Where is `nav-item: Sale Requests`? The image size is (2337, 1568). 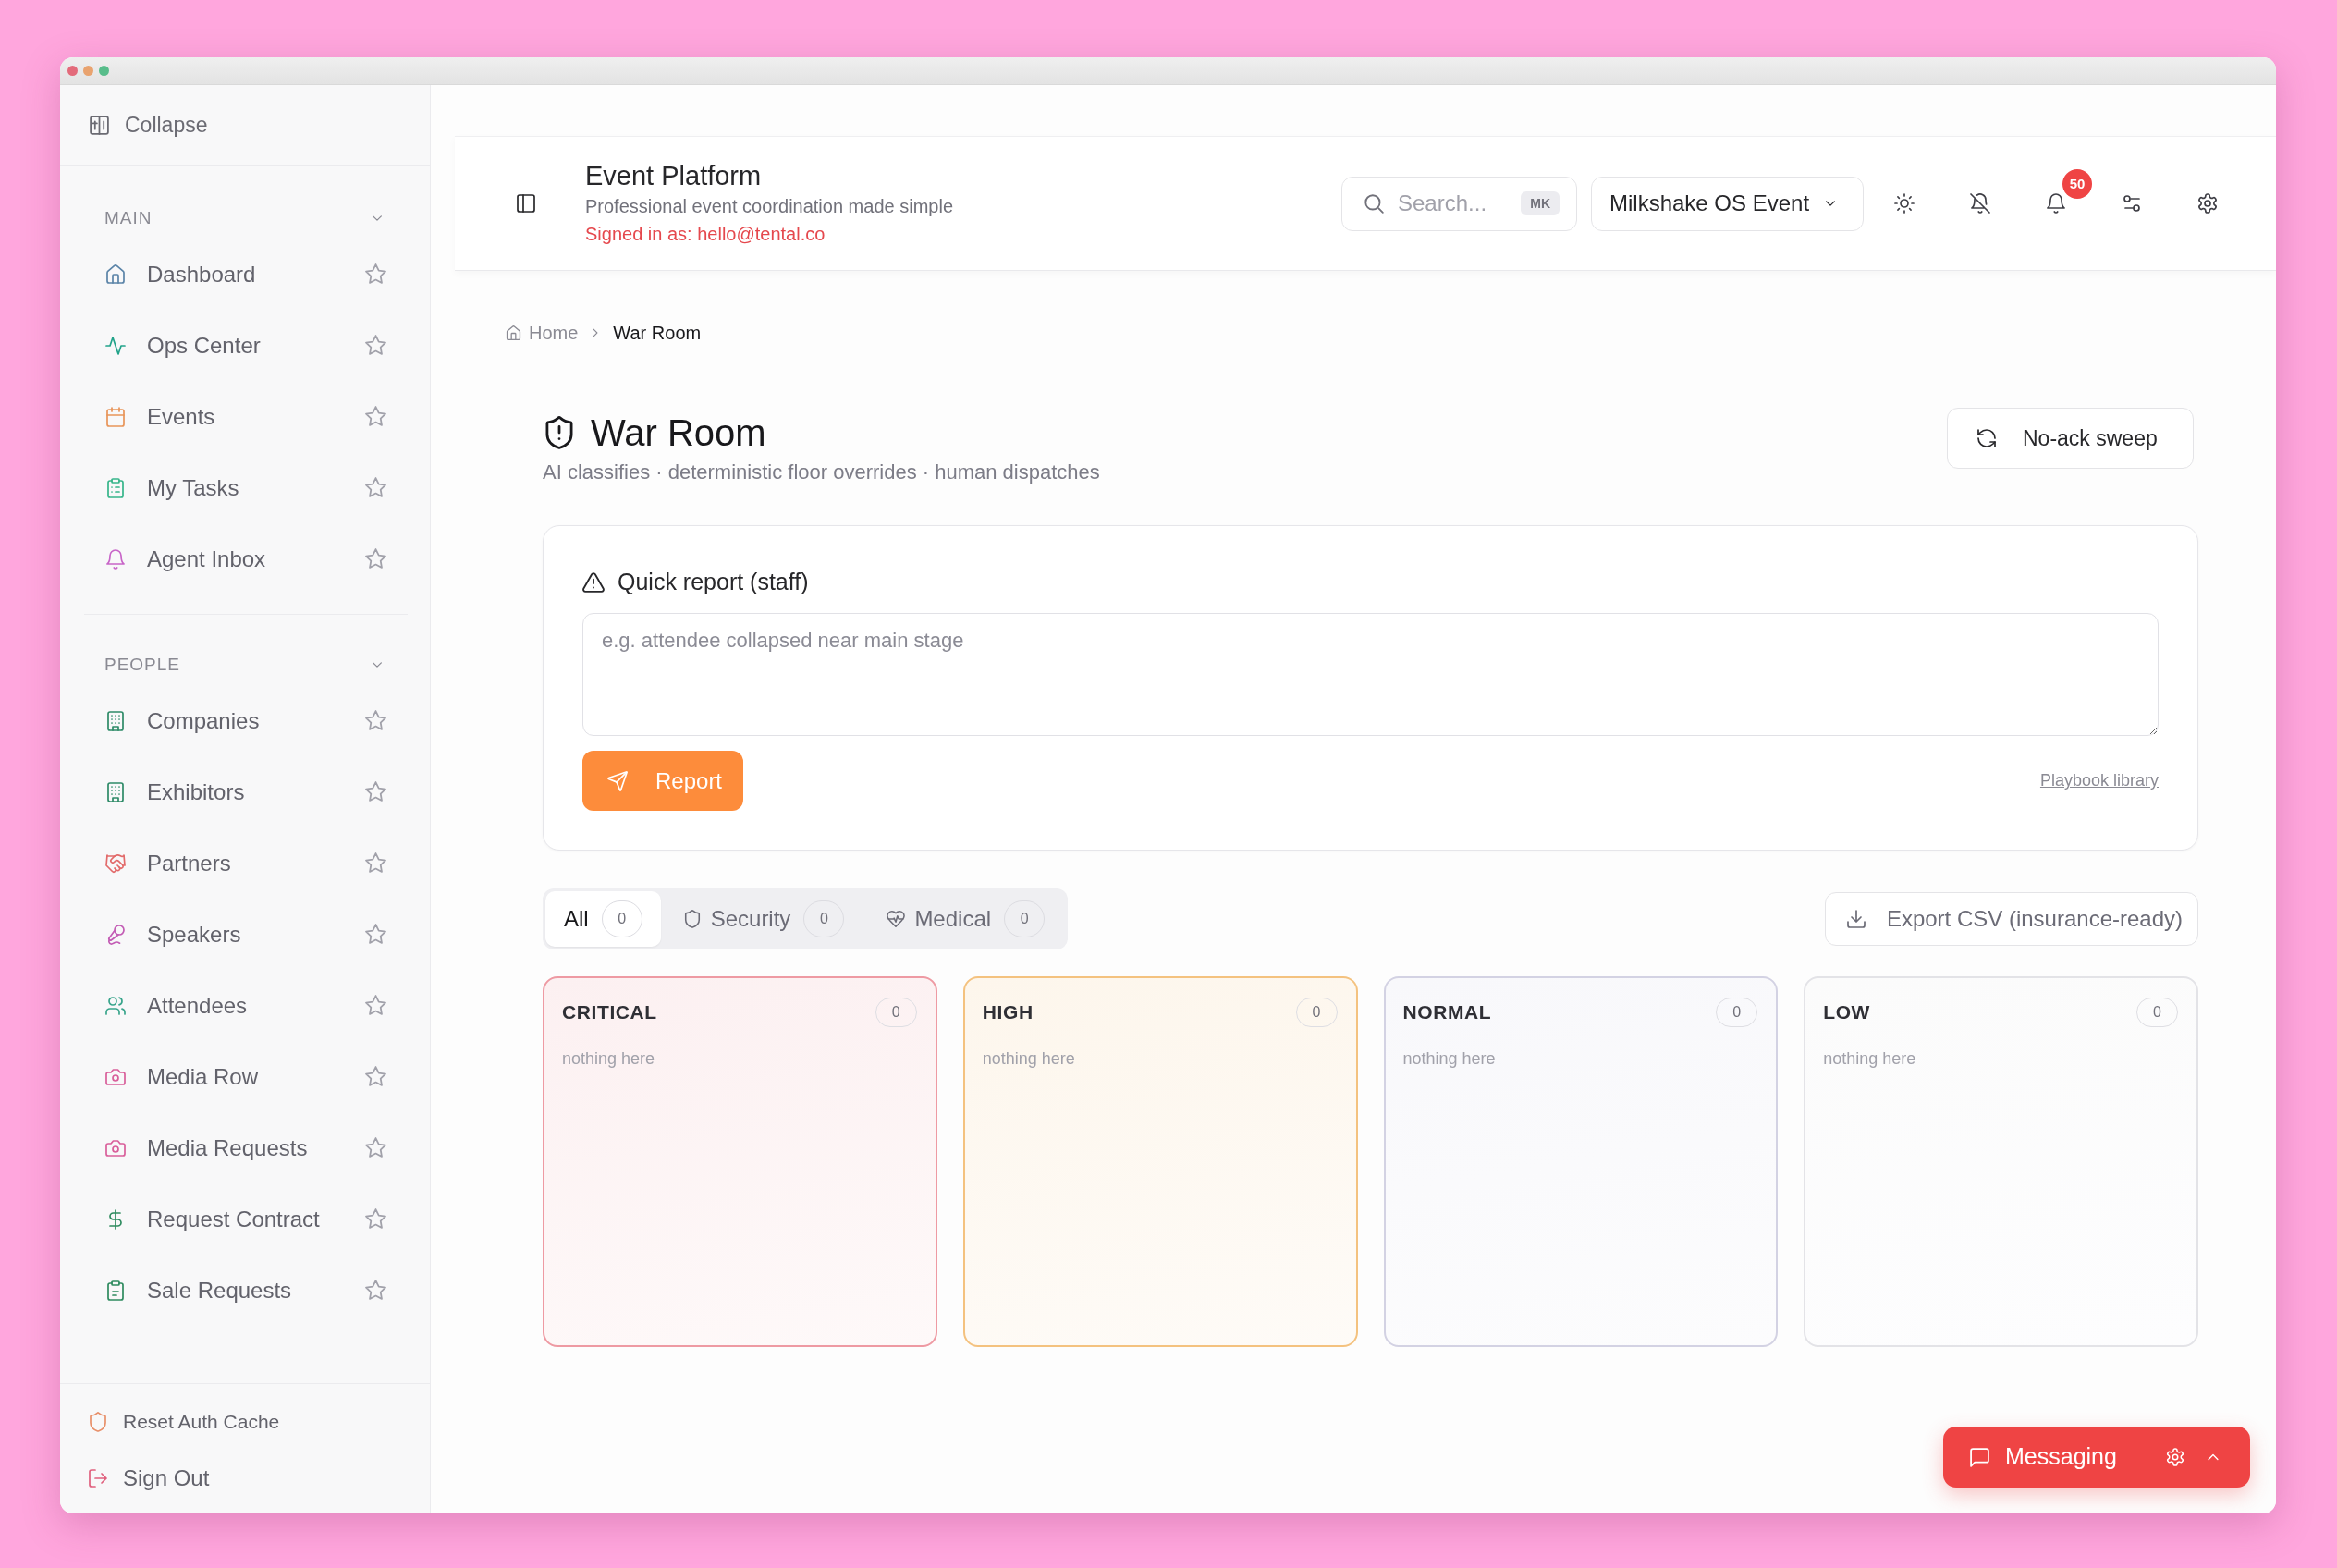
nav-item: Sale Requests is located at coordinates (219, 1290).